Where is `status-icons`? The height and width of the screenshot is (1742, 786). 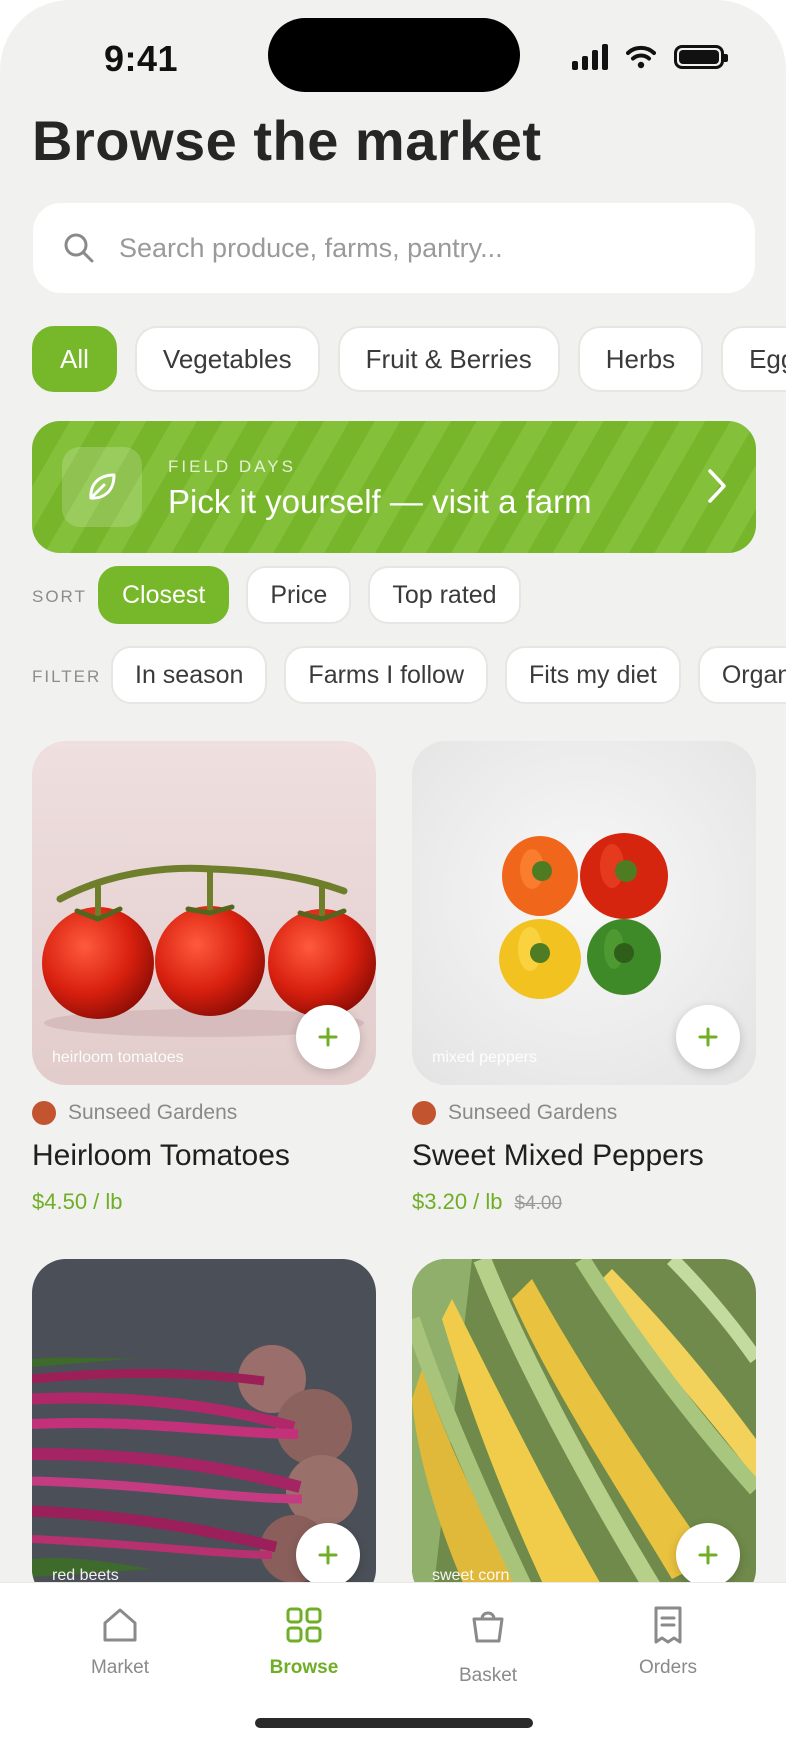
status-icons is located at coordinates (650, 57).